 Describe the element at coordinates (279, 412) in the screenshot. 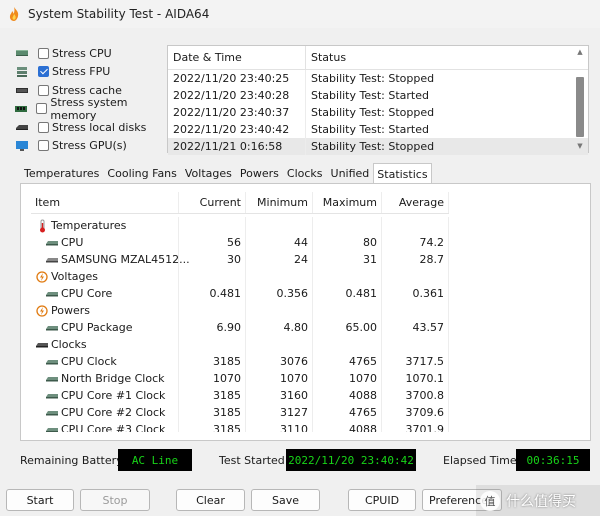

I see `stat-minimum: 3127` at that location.